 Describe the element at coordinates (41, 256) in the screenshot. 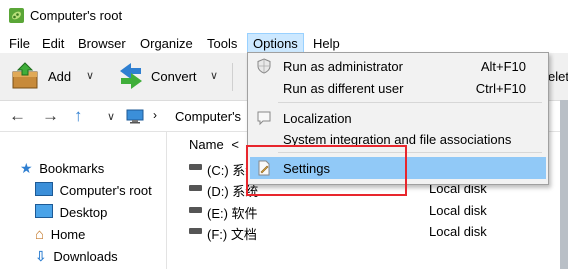

I see `download-icon: ⇩` at that location.